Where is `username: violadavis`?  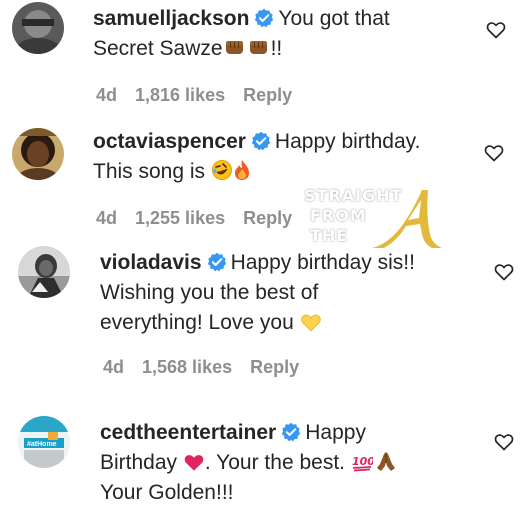
username: violadavis is located at coordinates (151, 262).